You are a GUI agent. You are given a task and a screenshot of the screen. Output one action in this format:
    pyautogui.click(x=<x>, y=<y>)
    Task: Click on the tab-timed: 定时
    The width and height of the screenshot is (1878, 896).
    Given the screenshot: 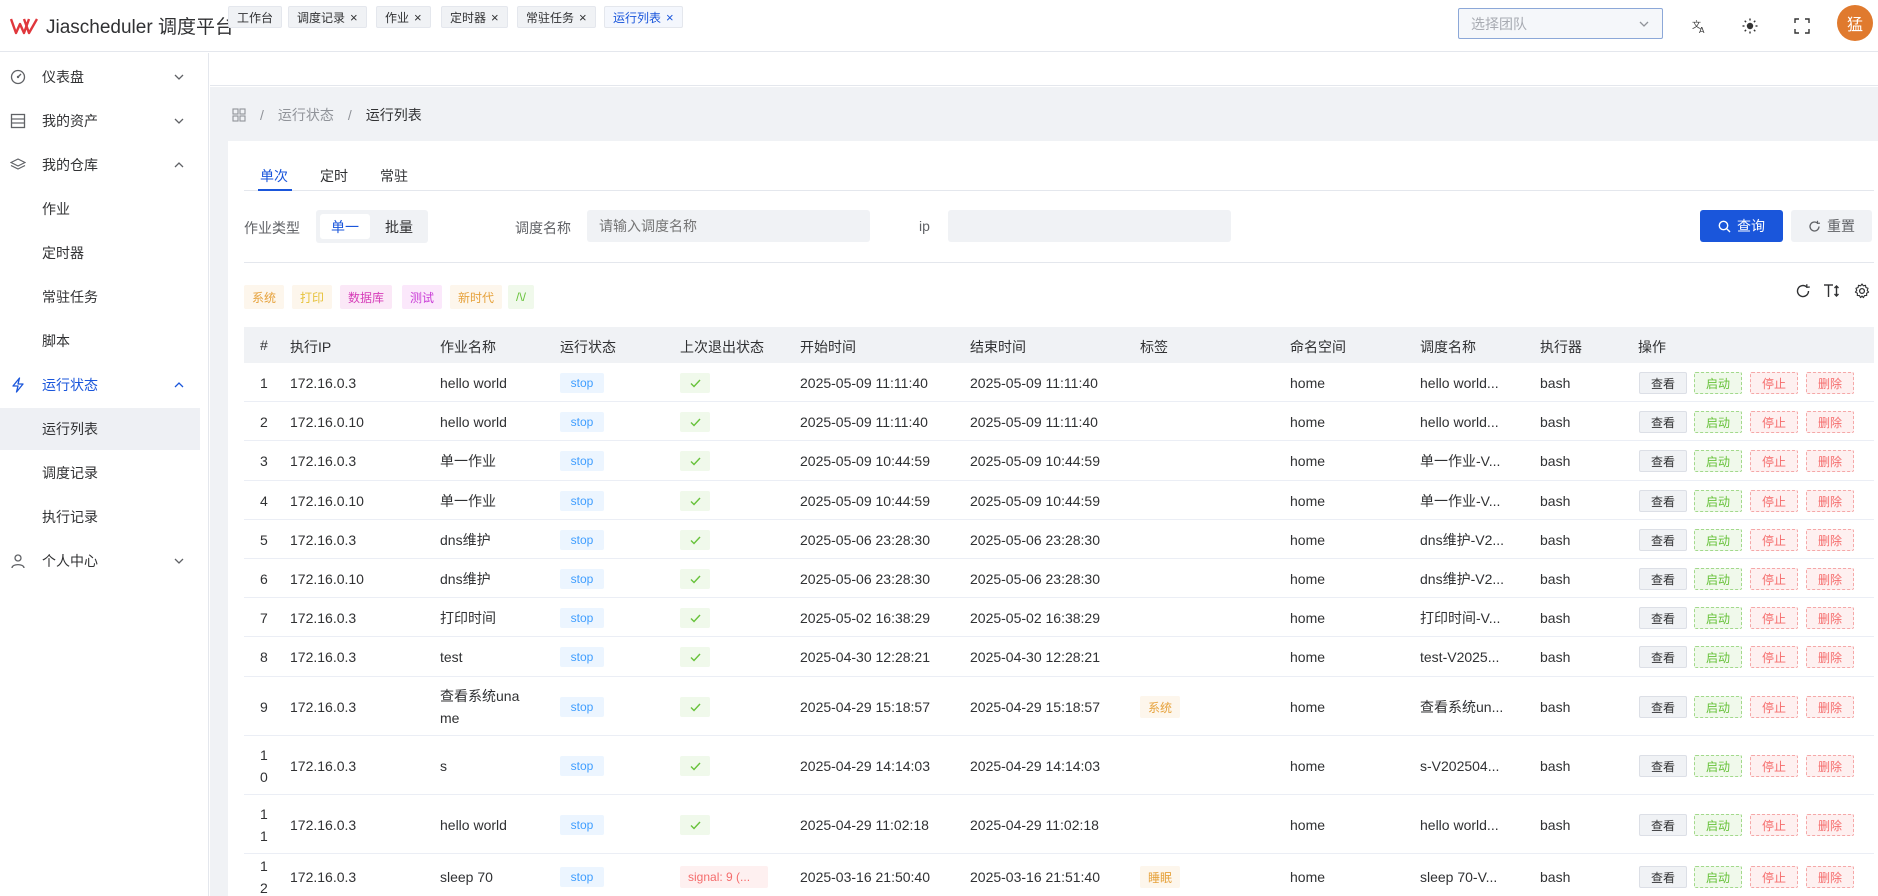 What is the action you would take?
    pyautogui.click(x=334, y=176)
    